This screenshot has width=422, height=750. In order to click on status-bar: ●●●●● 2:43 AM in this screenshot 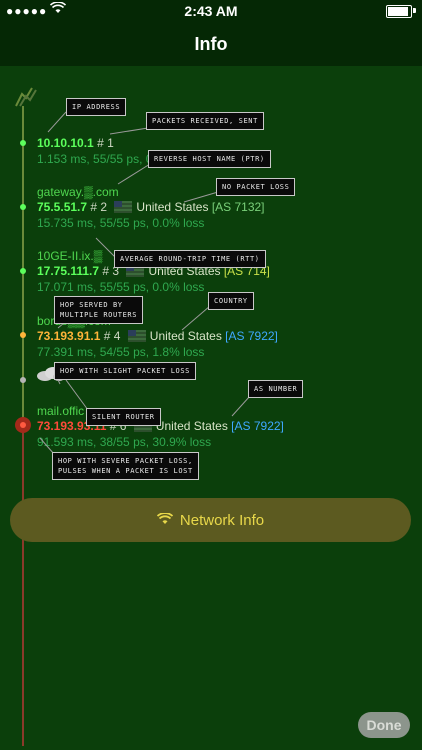, I will do `click(211, 11)`.